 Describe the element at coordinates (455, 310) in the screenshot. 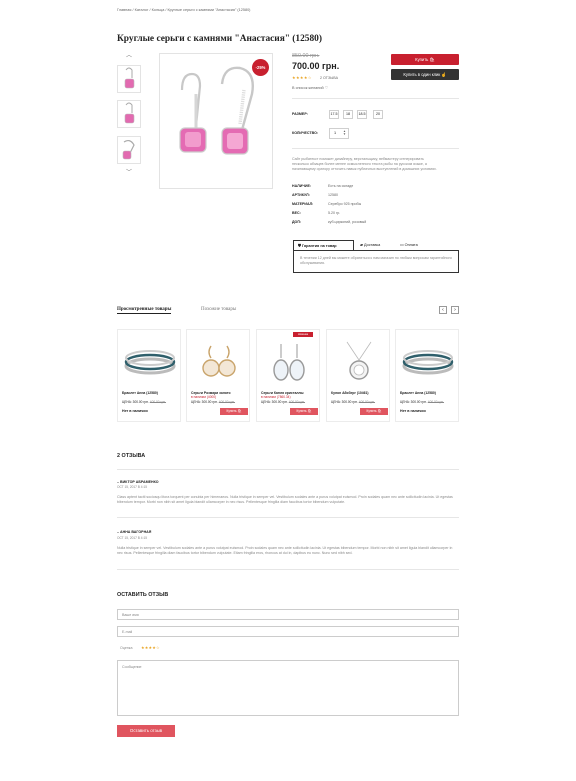

I see `carousel-next-icon: ›` at that location.